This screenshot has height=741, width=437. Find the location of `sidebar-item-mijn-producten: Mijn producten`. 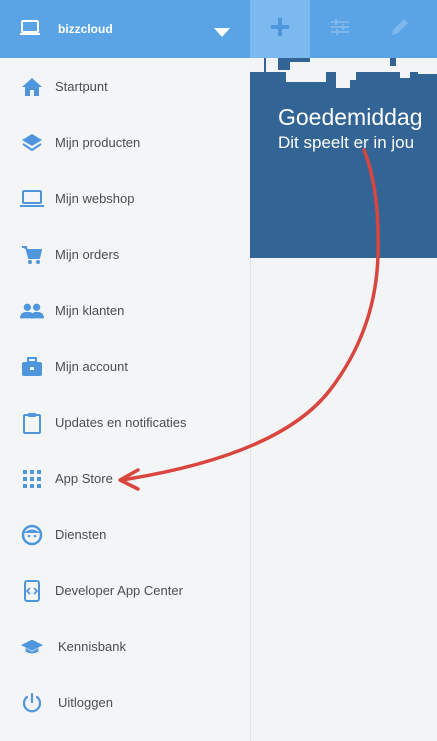

sidebar-item-mijn-producten: Mijn producten is located at coordinates (125, 143).